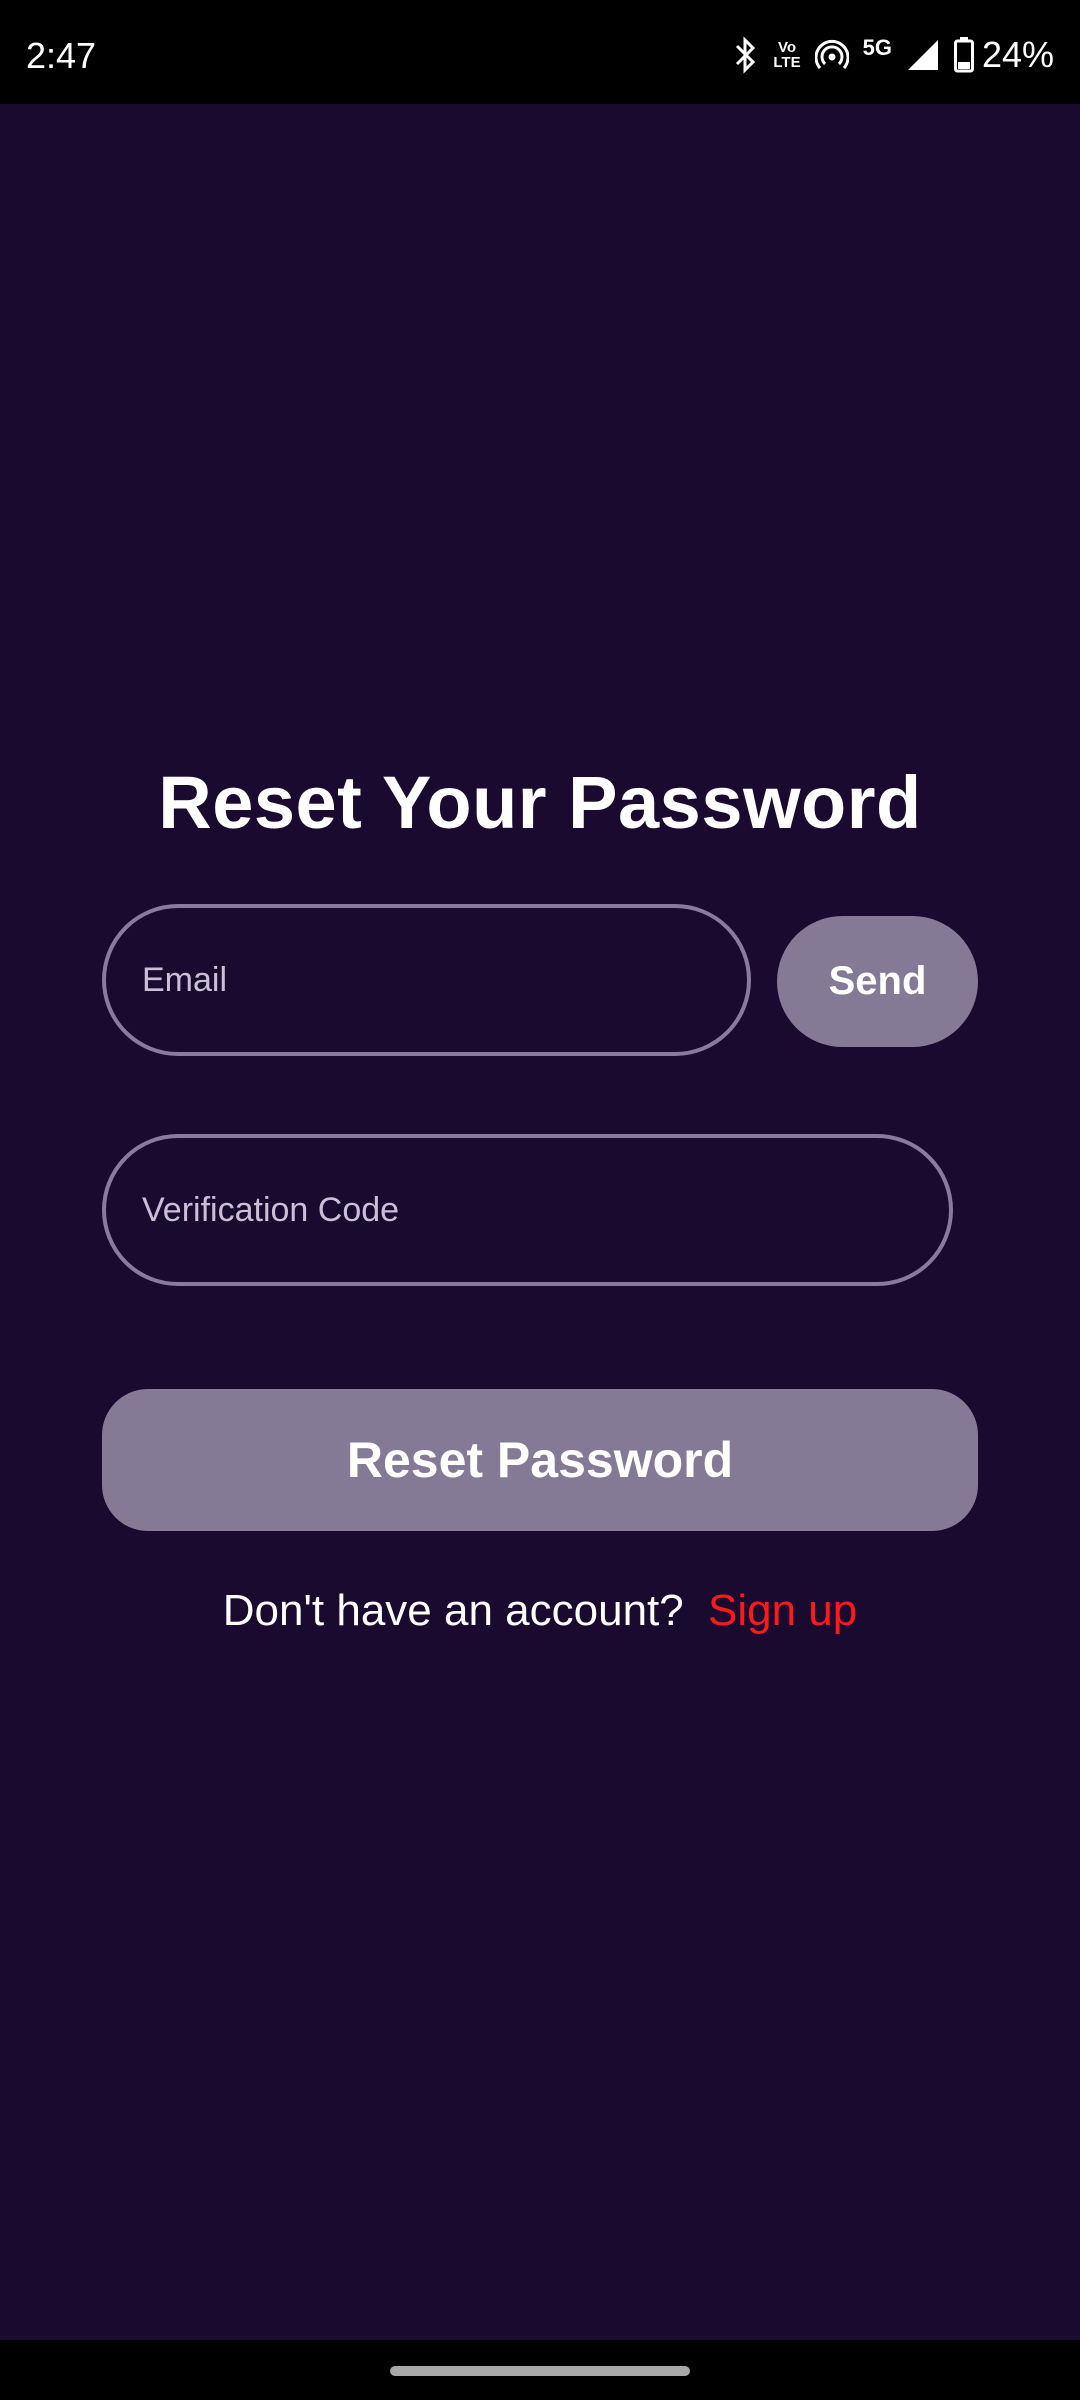 This screenshot has width=1080, height=2400. I want to click on volte-icon: Vo LTE, so click(786, 55).